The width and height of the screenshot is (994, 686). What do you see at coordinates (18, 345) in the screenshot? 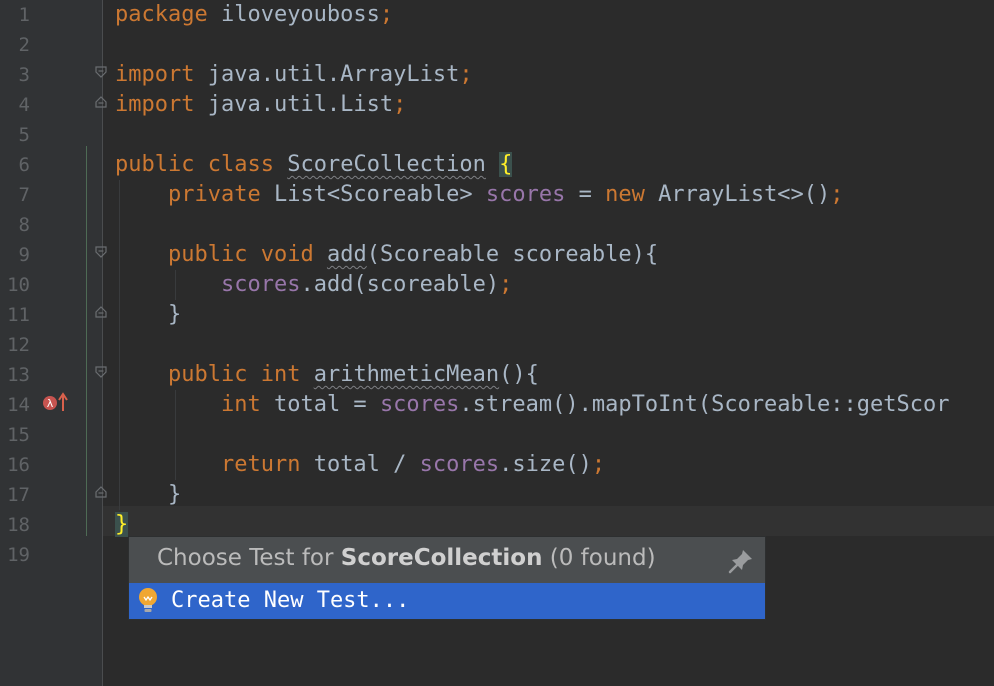
I see `line-number: 12` at bounding box center [18, 345].